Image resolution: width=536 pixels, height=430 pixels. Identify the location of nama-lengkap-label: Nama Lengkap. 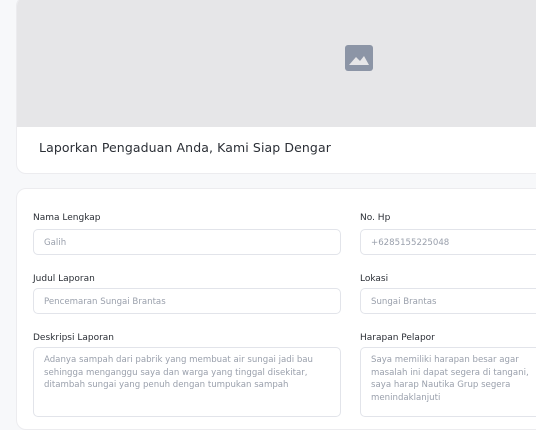
(67, 218).